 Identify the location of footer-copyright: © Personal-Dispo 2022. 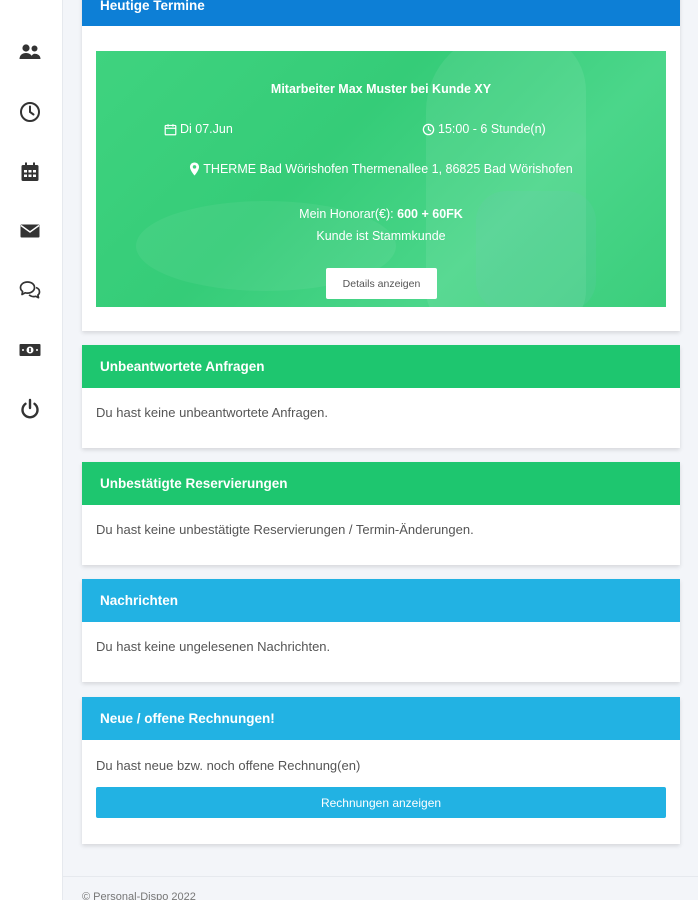
(139, 895).